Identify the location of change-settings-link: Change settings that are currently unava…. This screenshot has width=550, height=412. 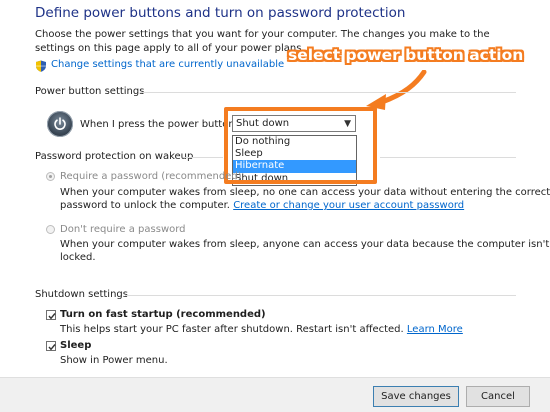
(167, 64).